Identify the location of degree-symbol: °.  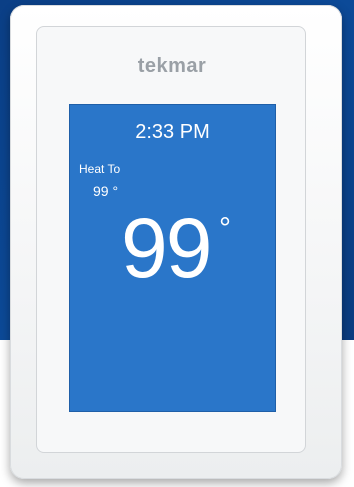
(225, 228).